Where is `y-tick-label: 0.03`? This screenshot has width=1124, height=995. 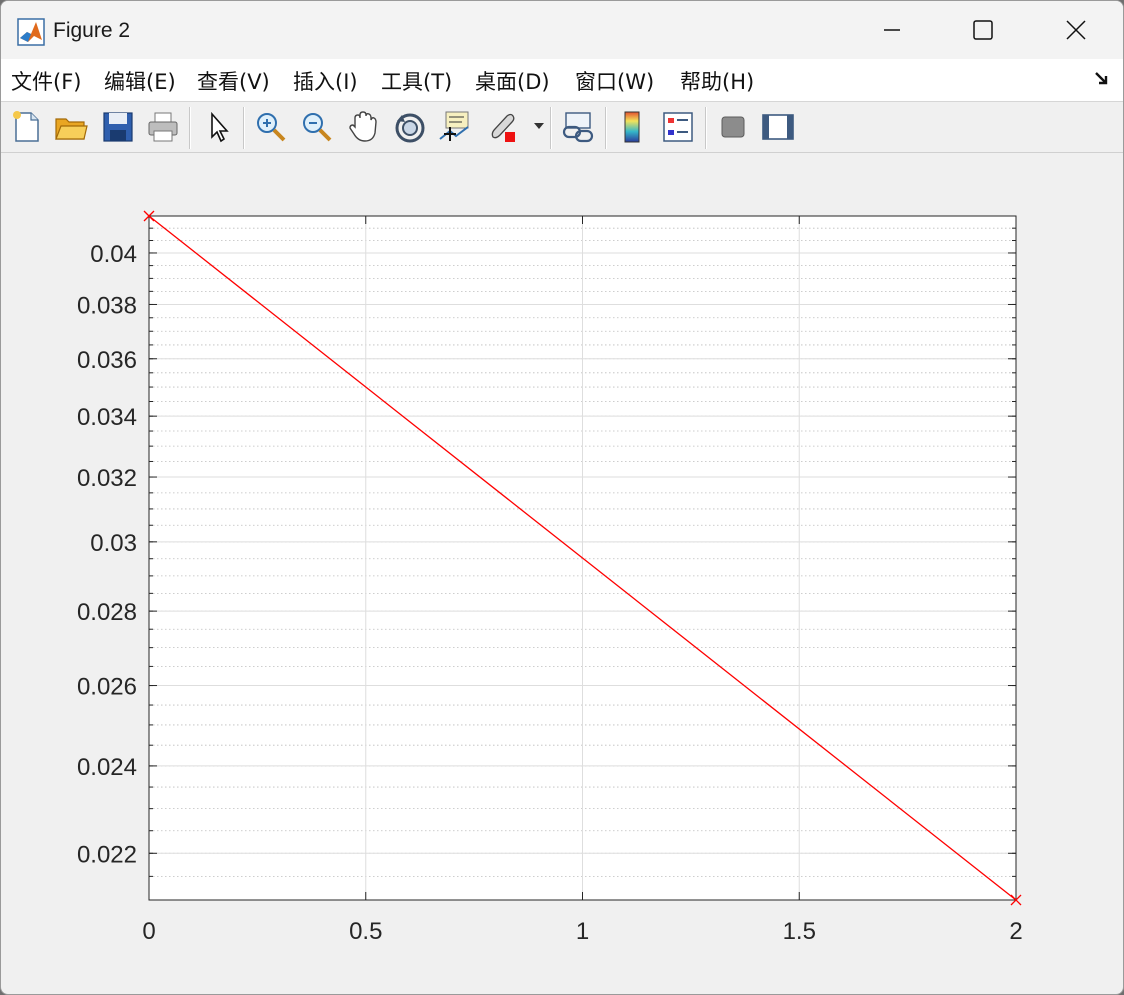
y-tick-label: 0.03 is located at coordinates (113, 543).